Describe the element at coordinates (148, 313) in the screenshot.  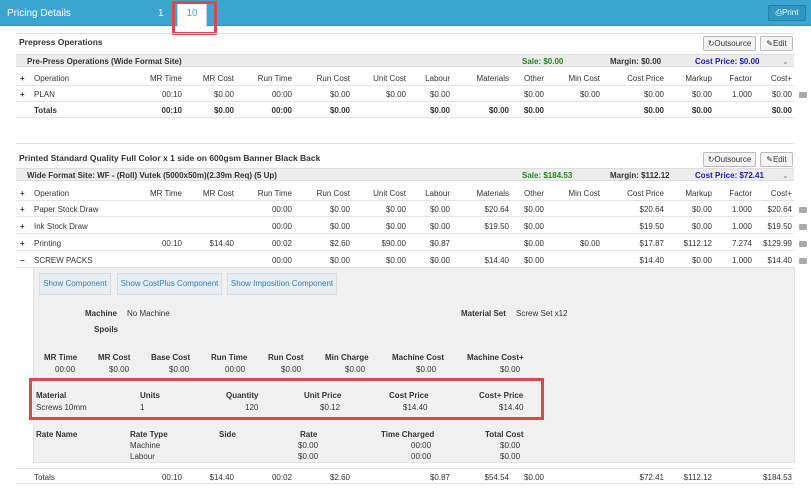
I see `machine-value: No Machine` at that location.